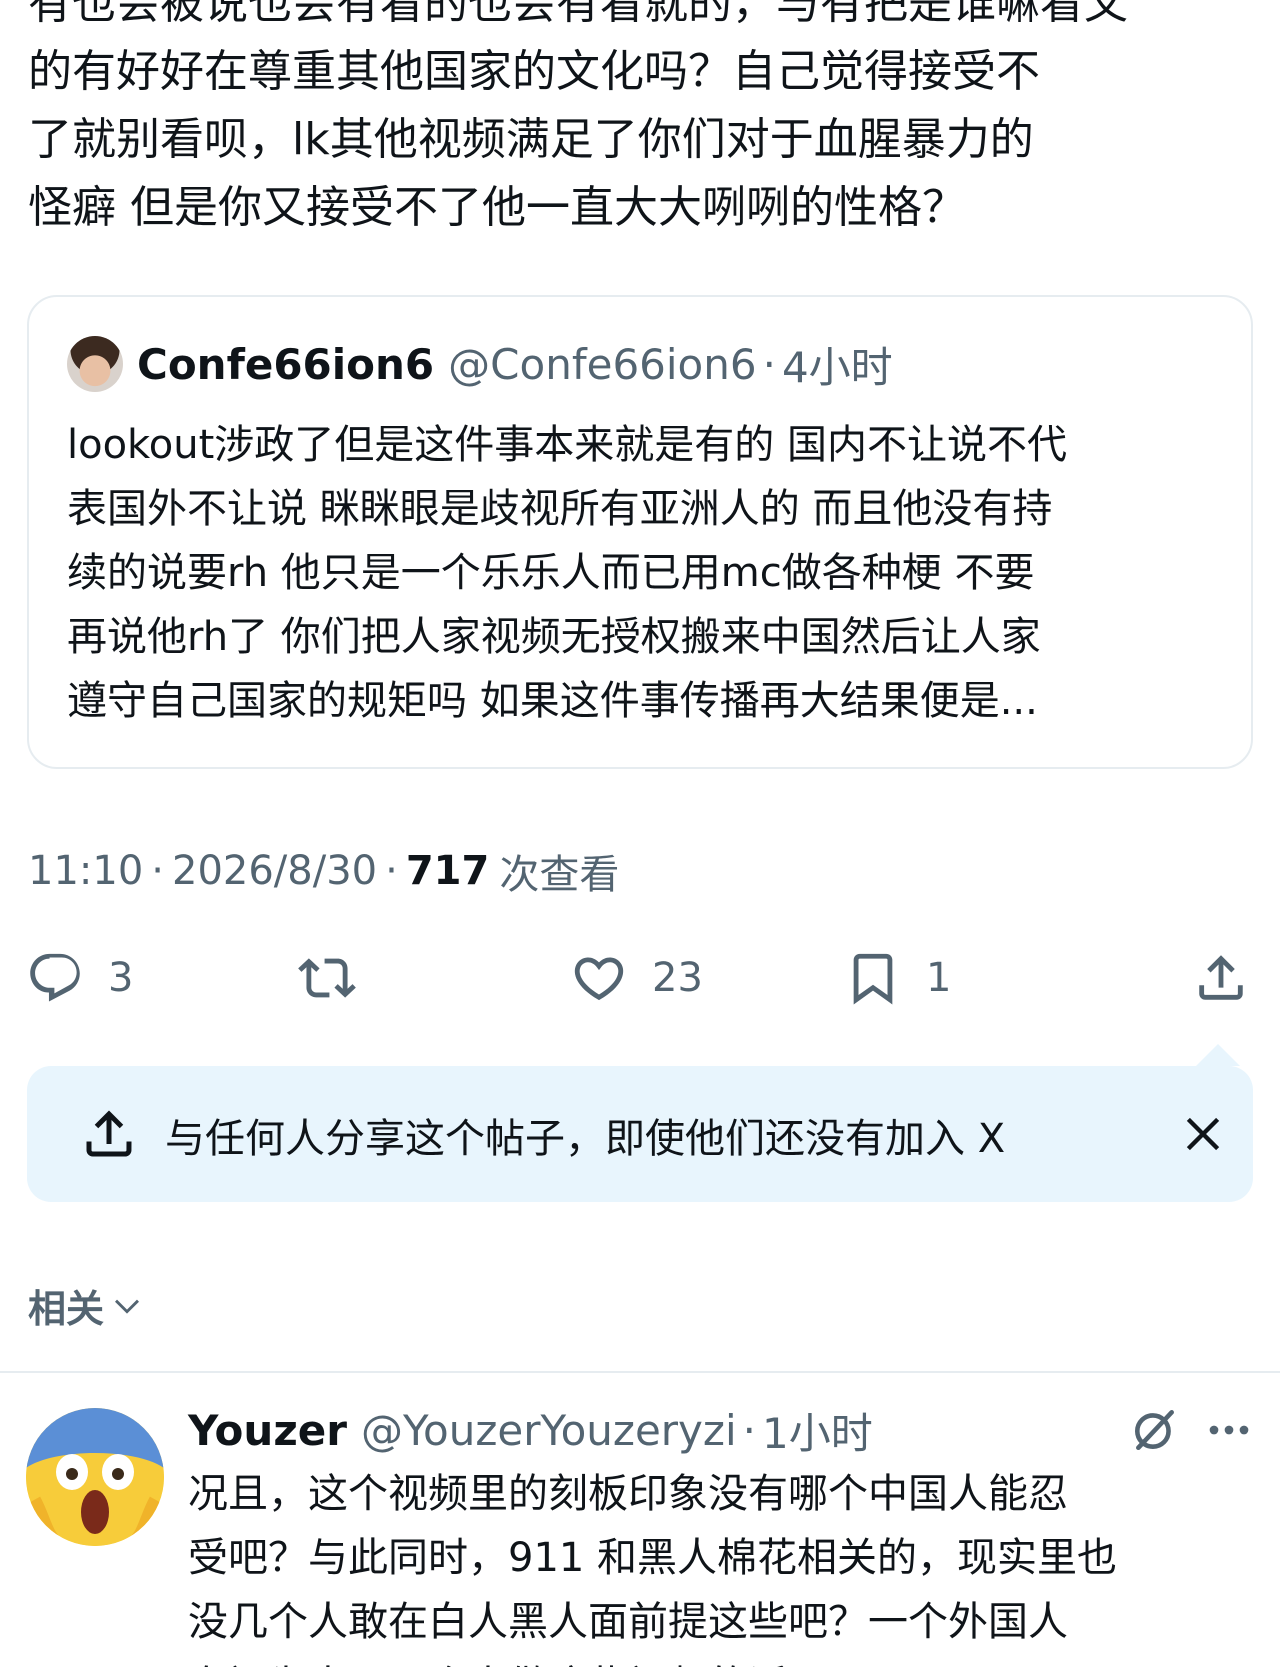  What do you see at coordinates (640, 1372) in the screenshot?
I see `divider` at bounding box center [640, 1372].